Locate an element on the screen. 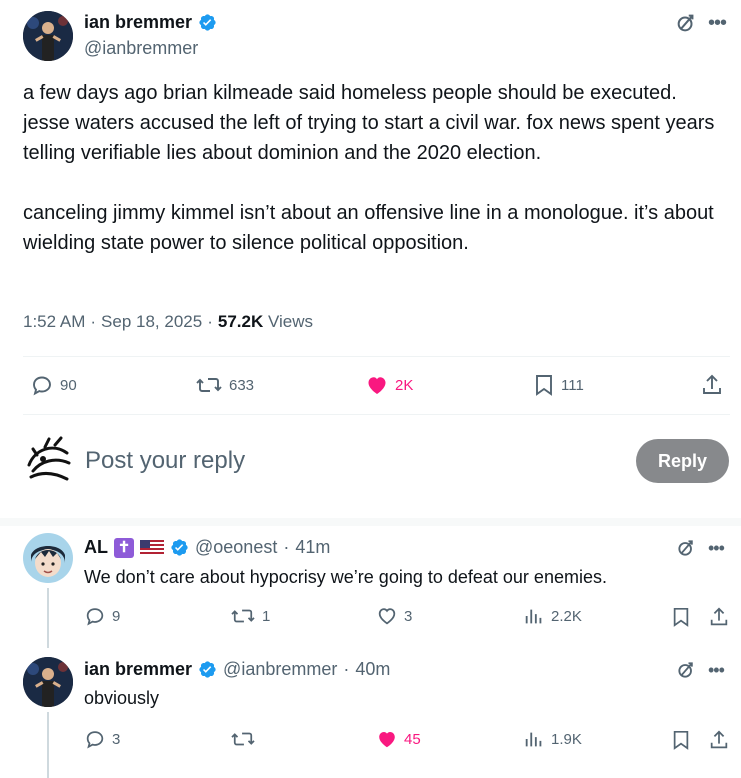  views-action: 2.2K is located at coordinates (552, 616).